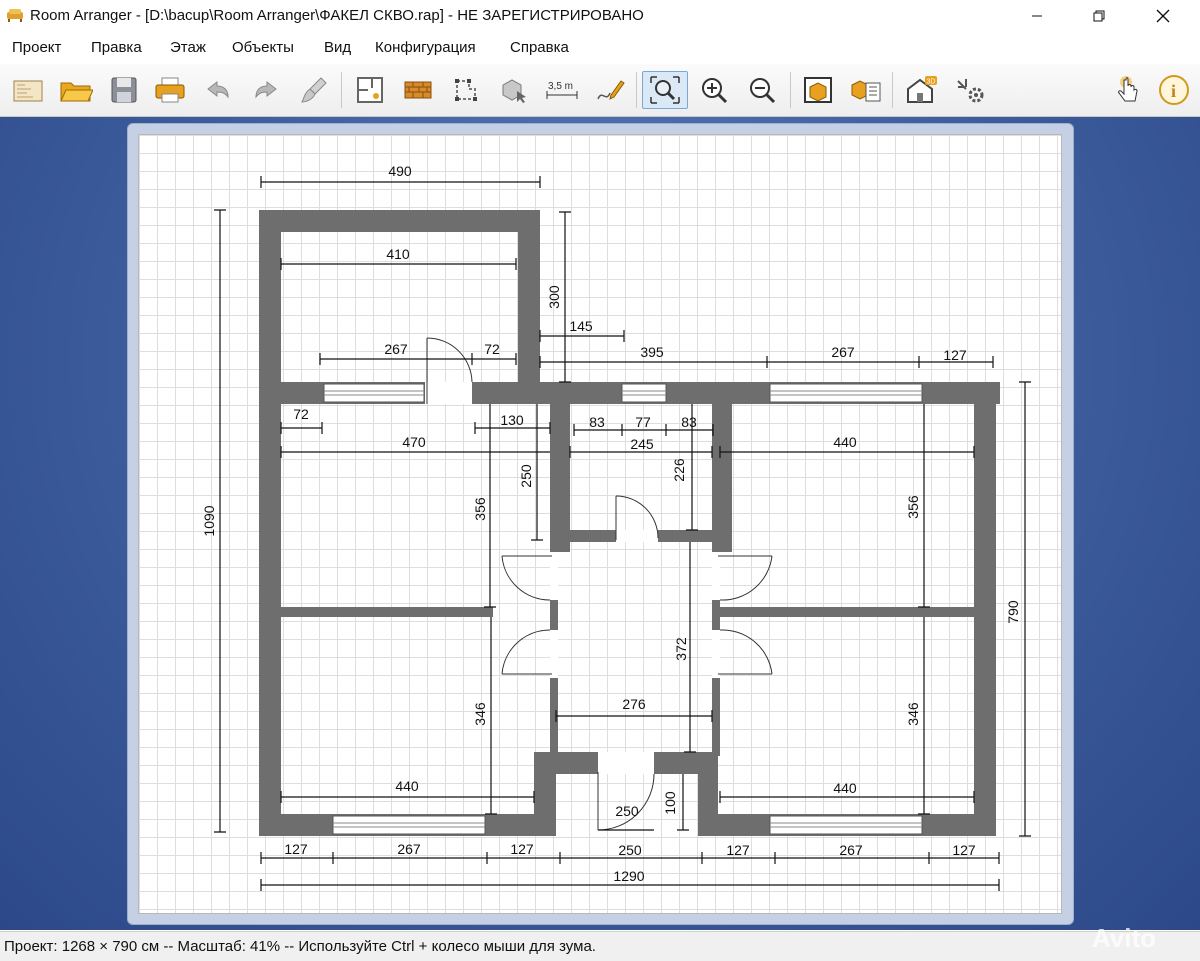 The image size is (1200, 961). I want to click on dim-label: 245, so click(642, 444).